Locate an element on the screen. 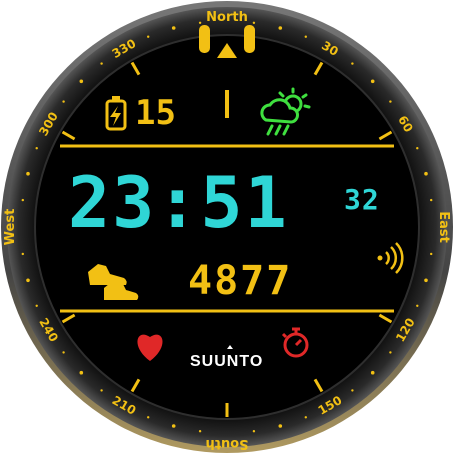 The width and height of the screenshot is (454, 454). west-label: West is located at coordinates (10, 227).